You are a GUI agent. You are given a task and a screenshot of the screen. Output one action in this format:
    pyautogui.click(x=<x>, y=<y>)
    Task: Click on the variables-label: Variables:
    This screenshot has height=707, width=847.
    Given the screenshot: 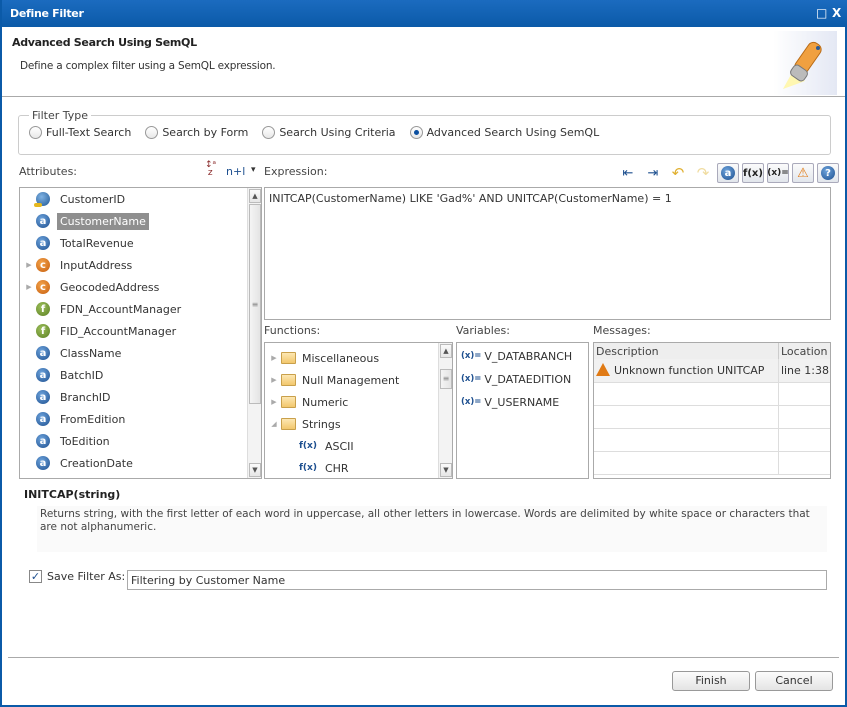 What is the action you would take?
    pyautogui.click(x=483, y=330)
    